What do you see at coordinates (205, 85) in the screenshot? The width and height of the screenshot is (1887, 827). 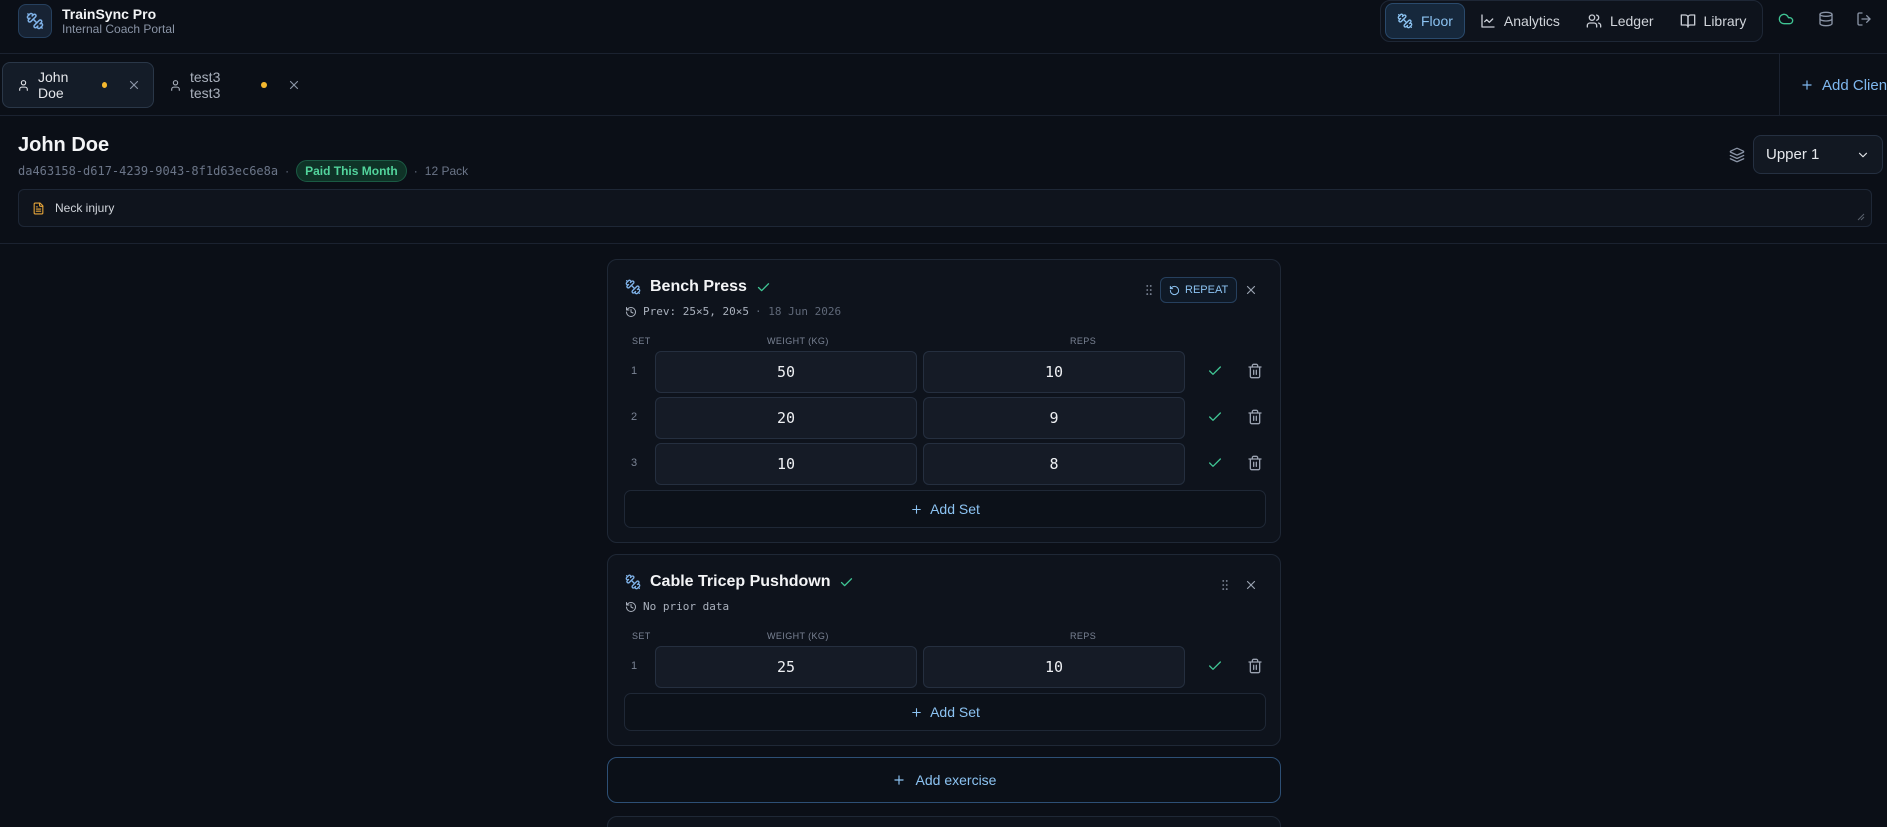 I see `tab-label: test3 test3` at bounding box center [205, 85].